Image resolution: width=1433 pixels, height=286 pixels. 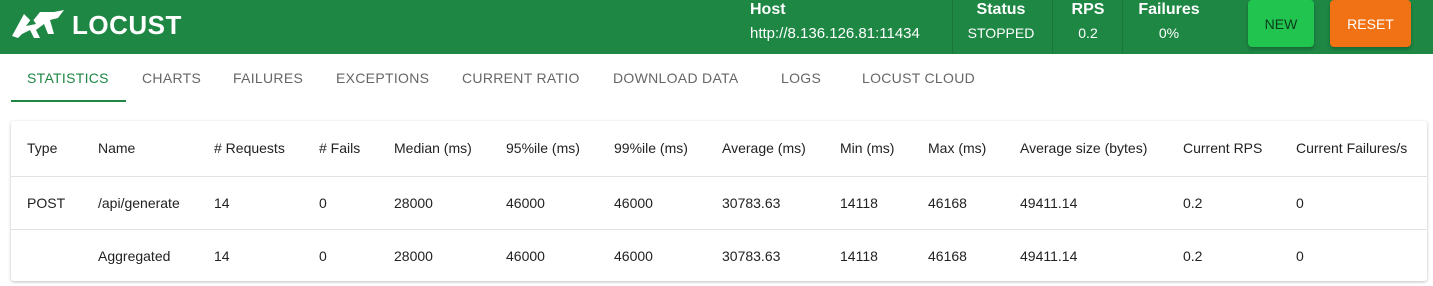 I want to click on tab-download-data: DOWNLOAD DATA, so click(x=676, y=78).